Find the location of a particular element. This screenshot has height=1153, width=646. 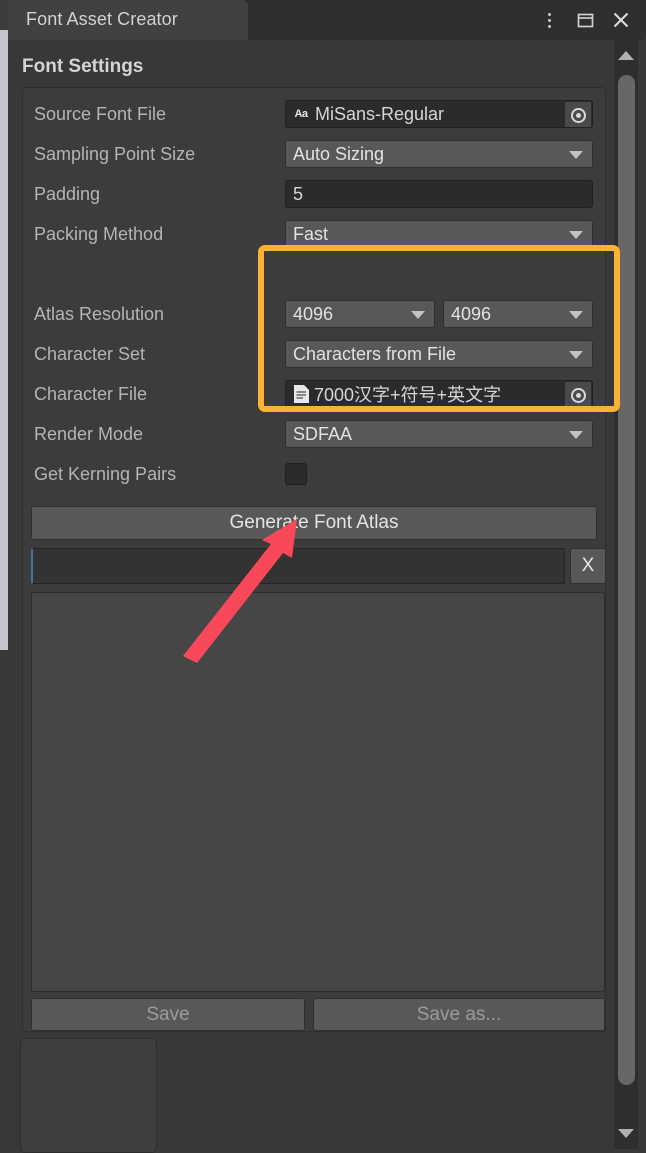

label-character-file: Character File is located at coordinates (91, 393).